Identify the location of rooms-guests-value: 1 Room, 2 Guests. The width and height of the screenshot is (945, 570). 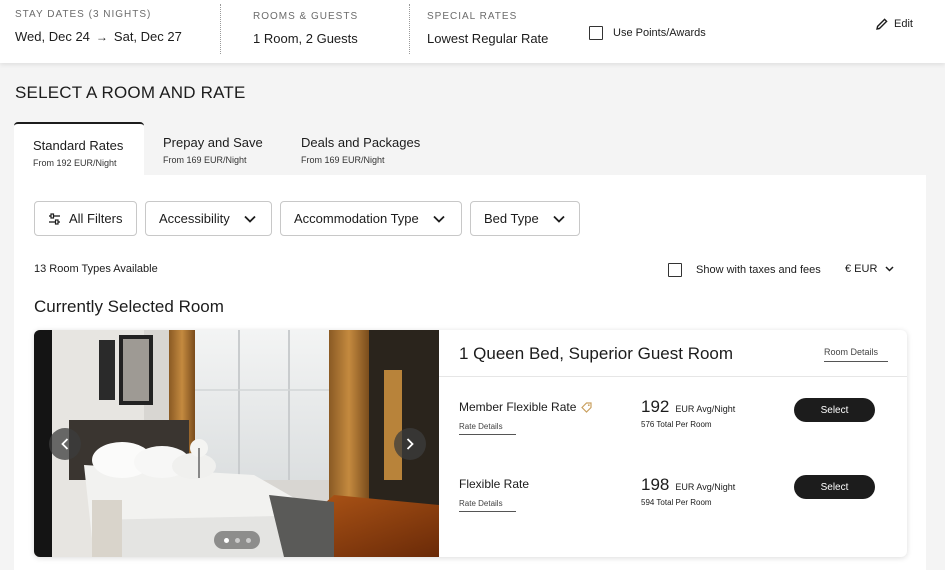
(305, 38).